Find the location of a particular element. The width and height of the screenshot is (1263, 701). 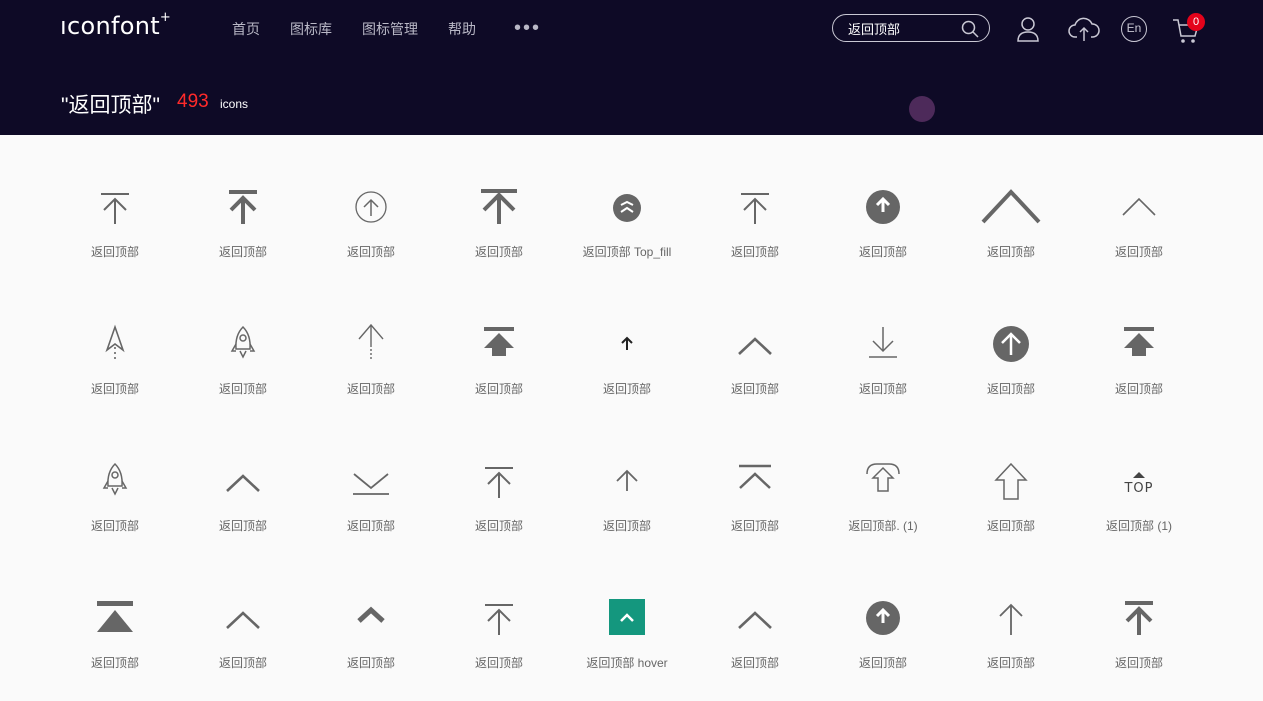

nav-home: 首页 is located at coordinates (246, 29).